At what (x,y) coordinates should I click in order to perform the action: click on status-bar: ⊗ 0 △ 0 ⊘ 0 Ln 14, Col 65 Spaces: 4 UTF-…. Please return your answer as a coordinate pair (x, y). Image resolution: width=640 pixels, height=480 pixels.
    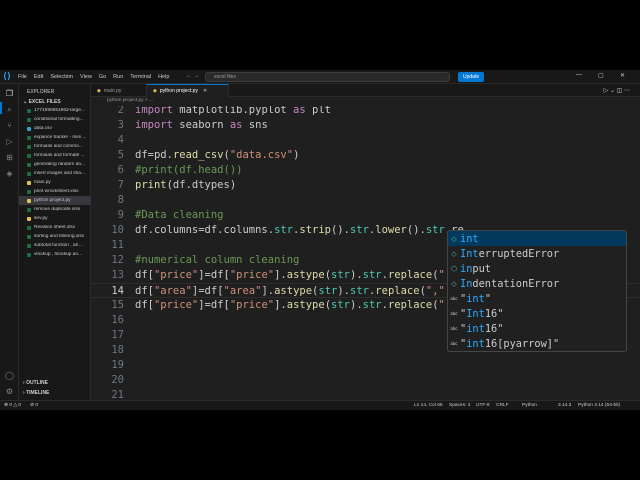
    Looking at the image, I should click on (320, 405).